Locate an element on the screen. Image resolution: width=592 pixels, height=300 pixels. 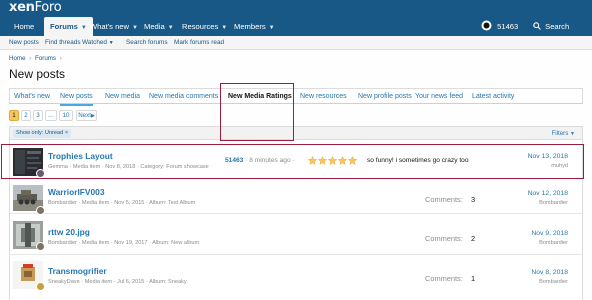
media-title: rttw 20.jpg is located at coordinates (69, 232).